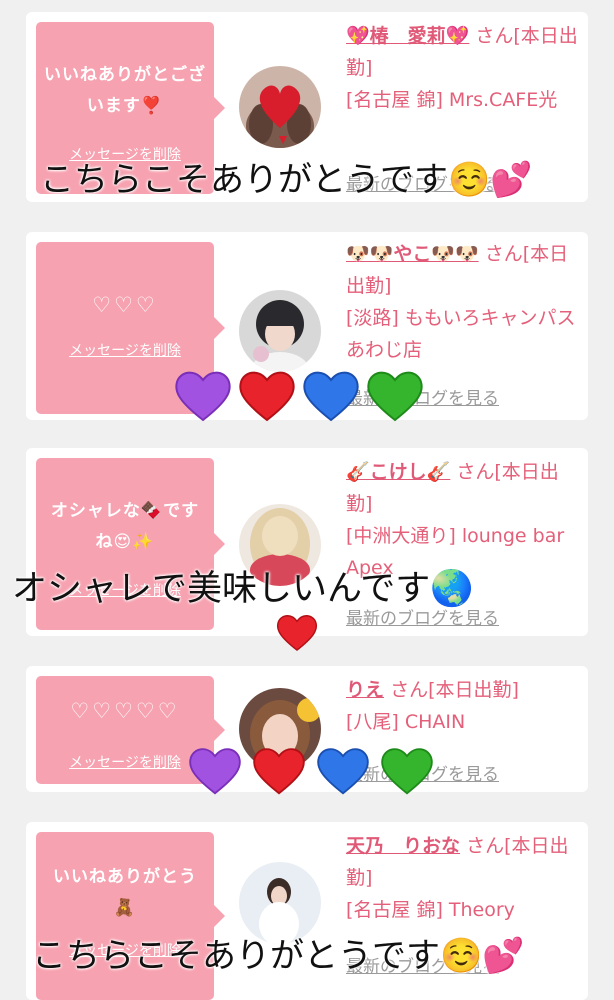  I want to click on message-text: いいねありがとございます❣️, so click(125, 90).